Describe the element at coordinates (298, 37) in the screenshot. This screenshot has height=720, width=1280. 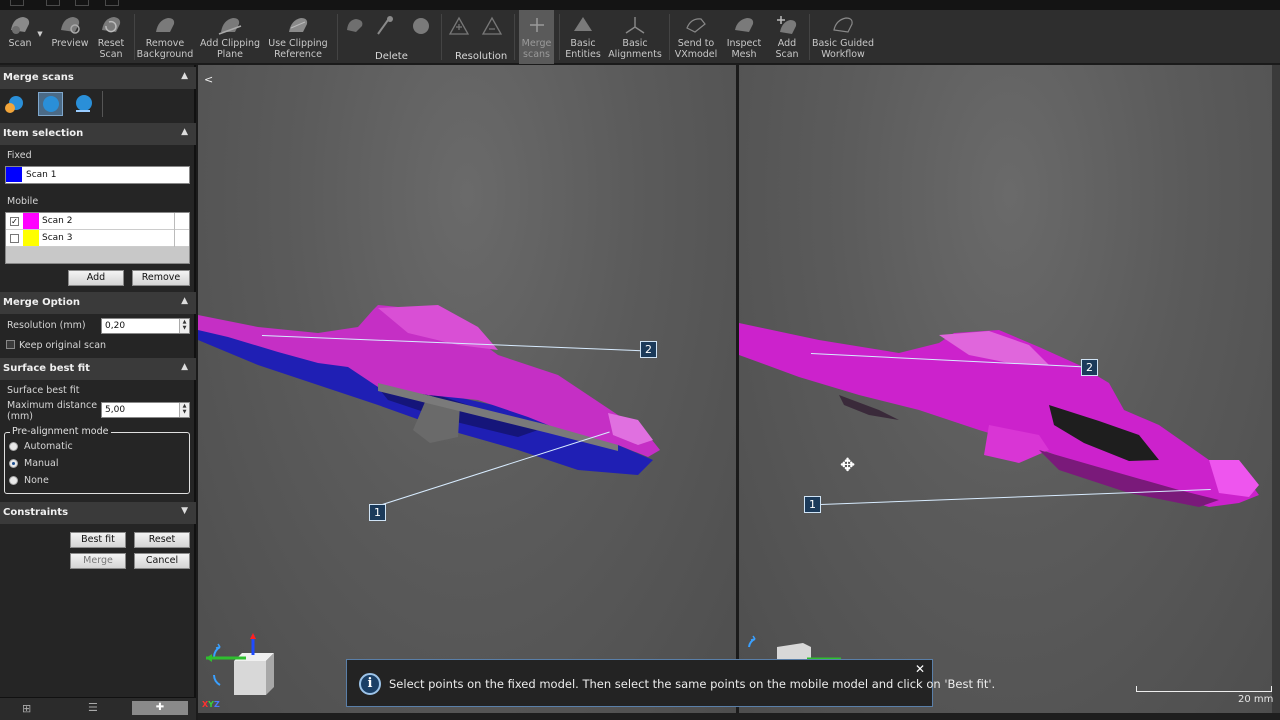
I see `use-clipping-reference-button: Use Clipping Reference` at that location.